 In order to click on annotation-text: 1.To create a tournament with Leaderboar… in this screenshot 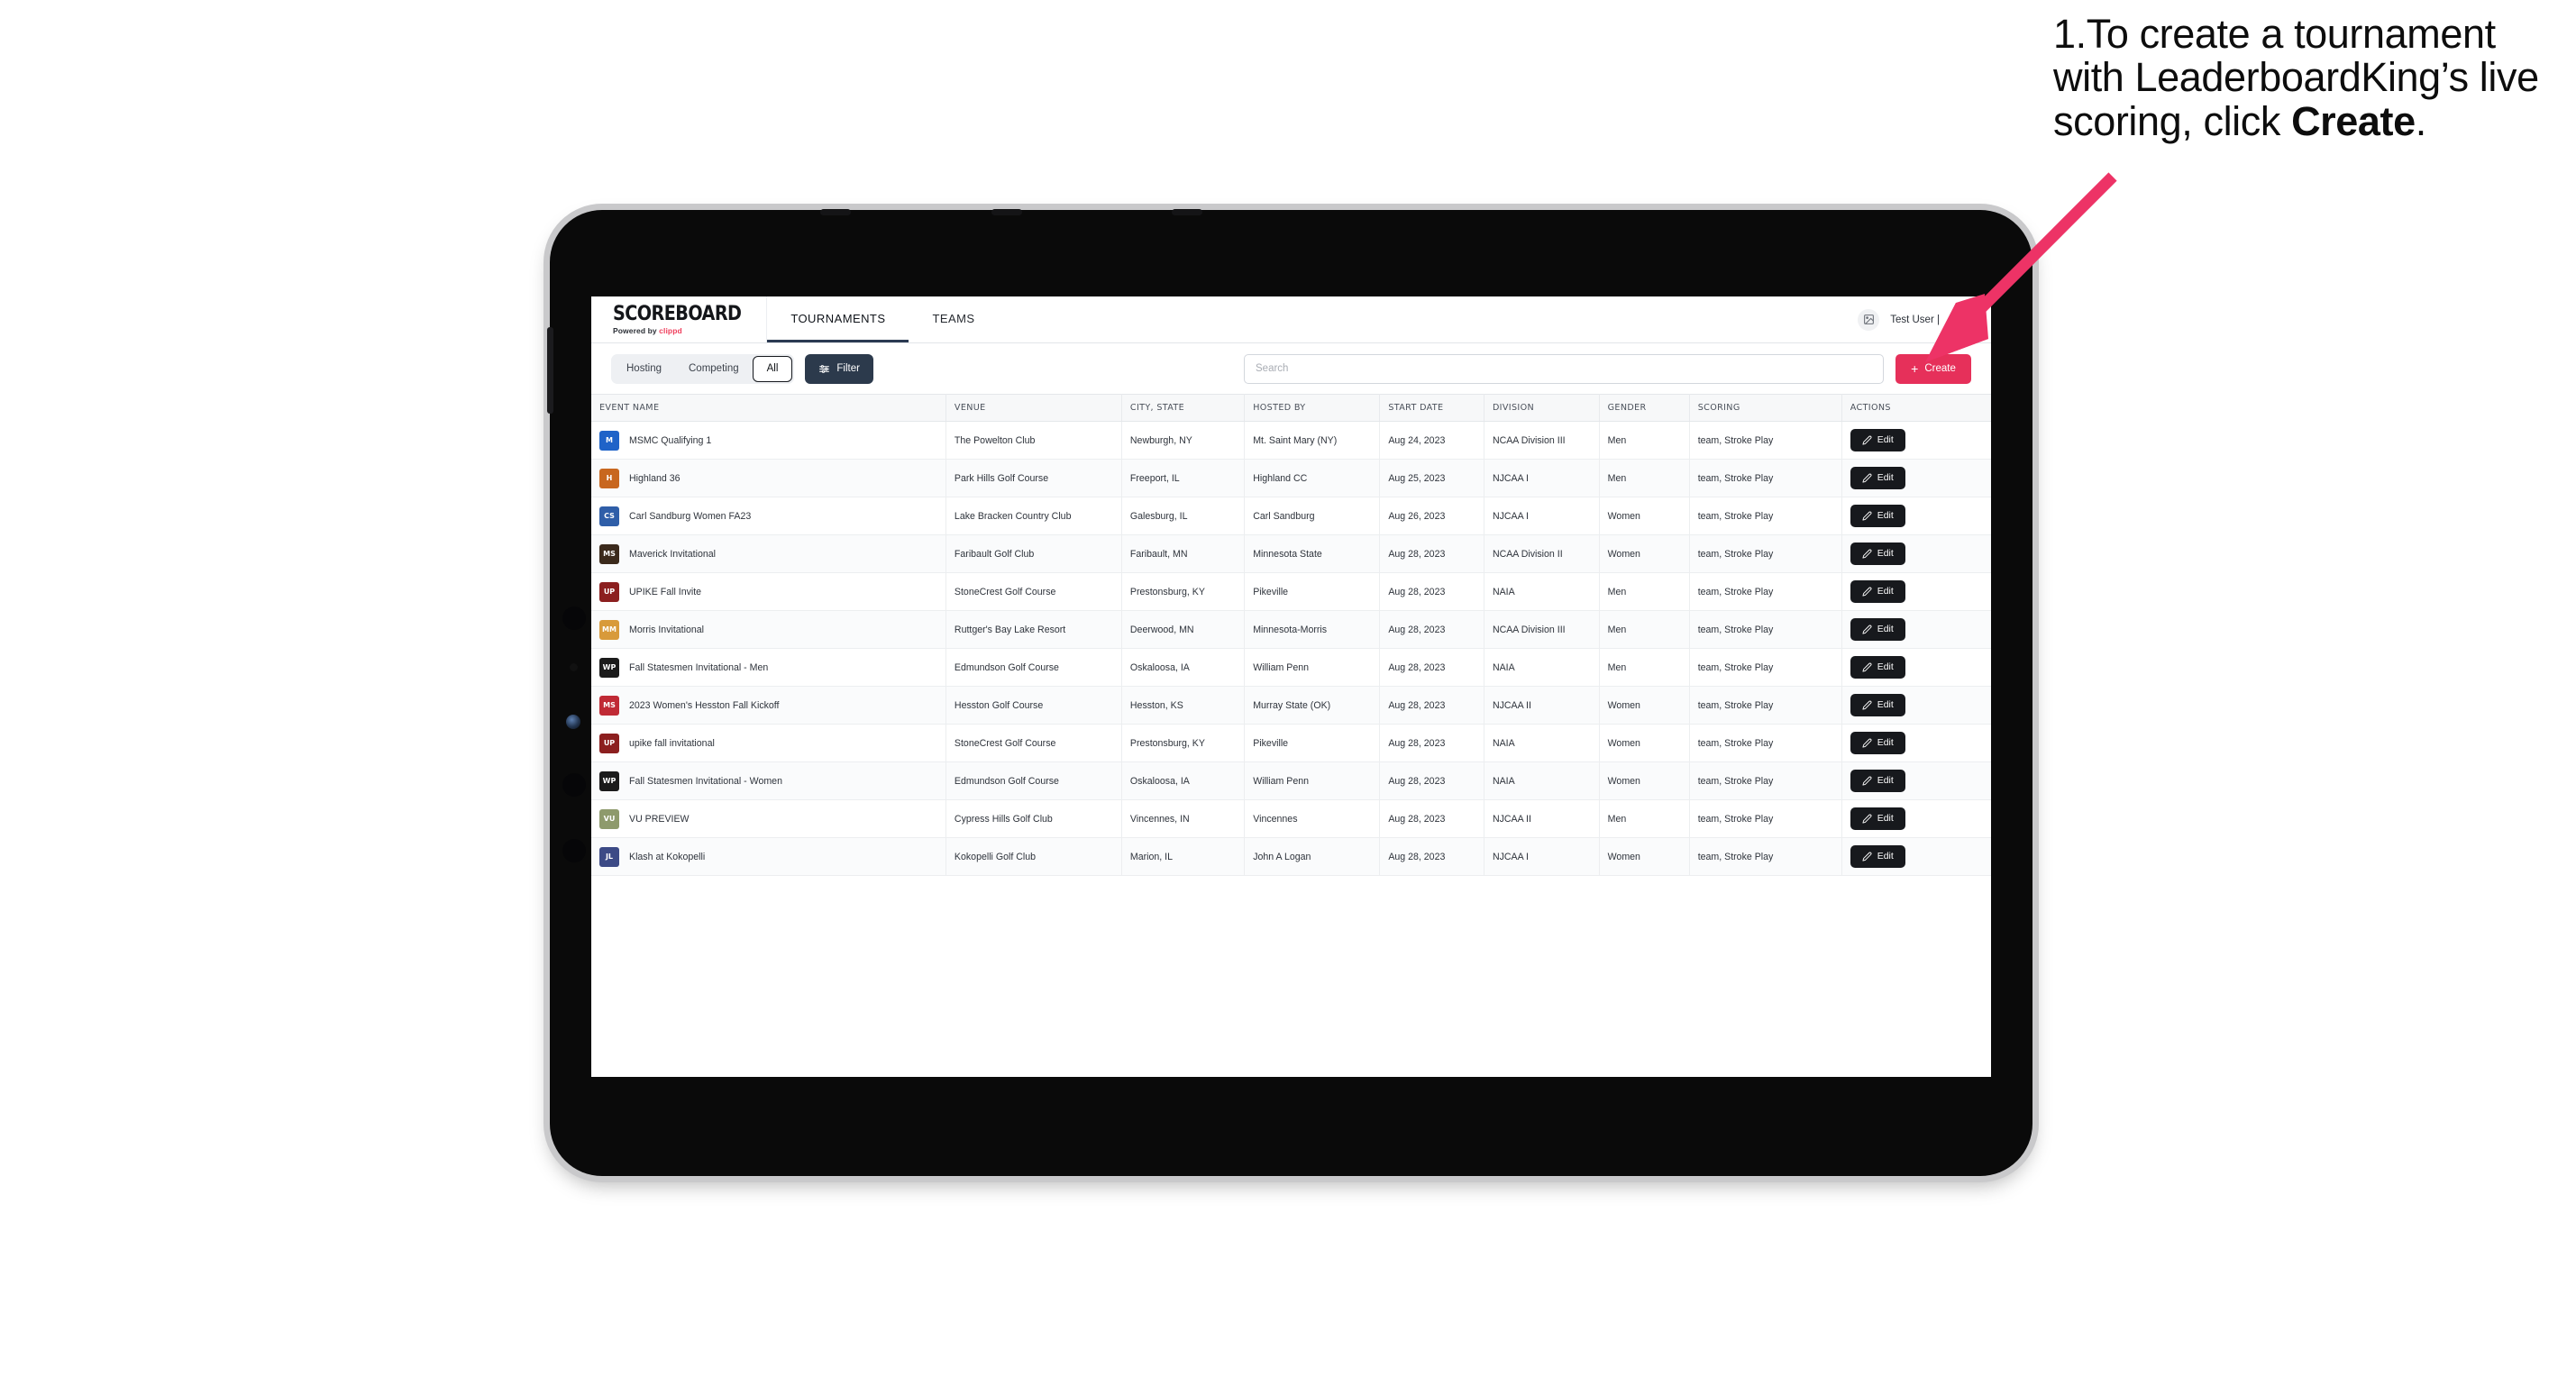, I will do `click(2310, 78)`.